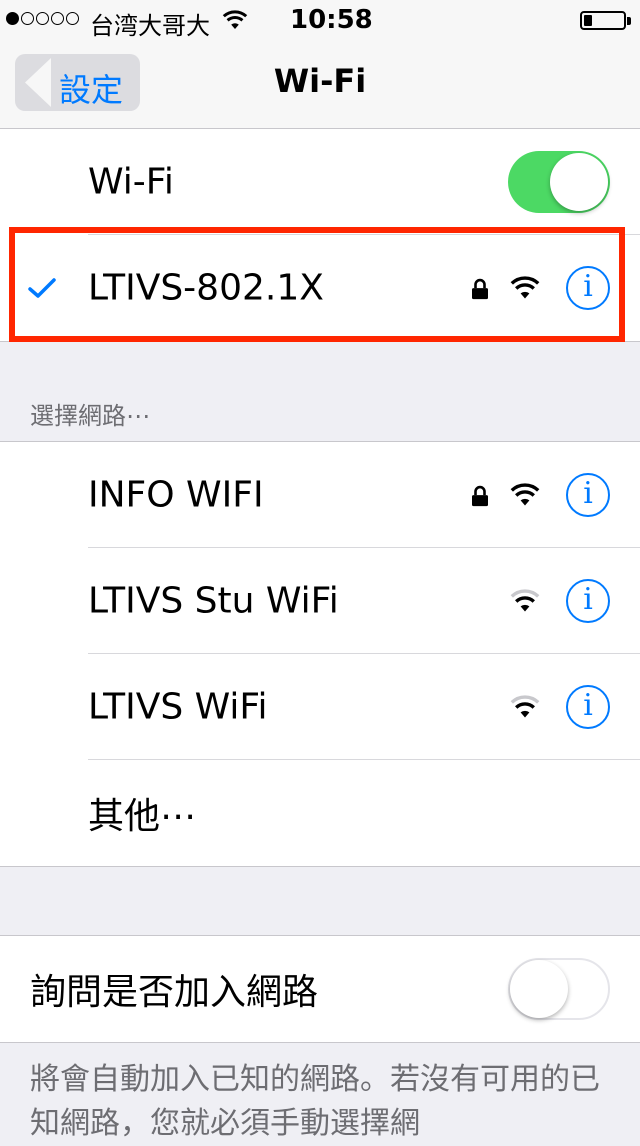 The width and height of the screenshot is (640, 1146). What do you see at coordinates (320, 707) in the screenshot?
I see `network-row-ltivs-wifi: LTIVS WiFi i` at bounding box center [320, 707].